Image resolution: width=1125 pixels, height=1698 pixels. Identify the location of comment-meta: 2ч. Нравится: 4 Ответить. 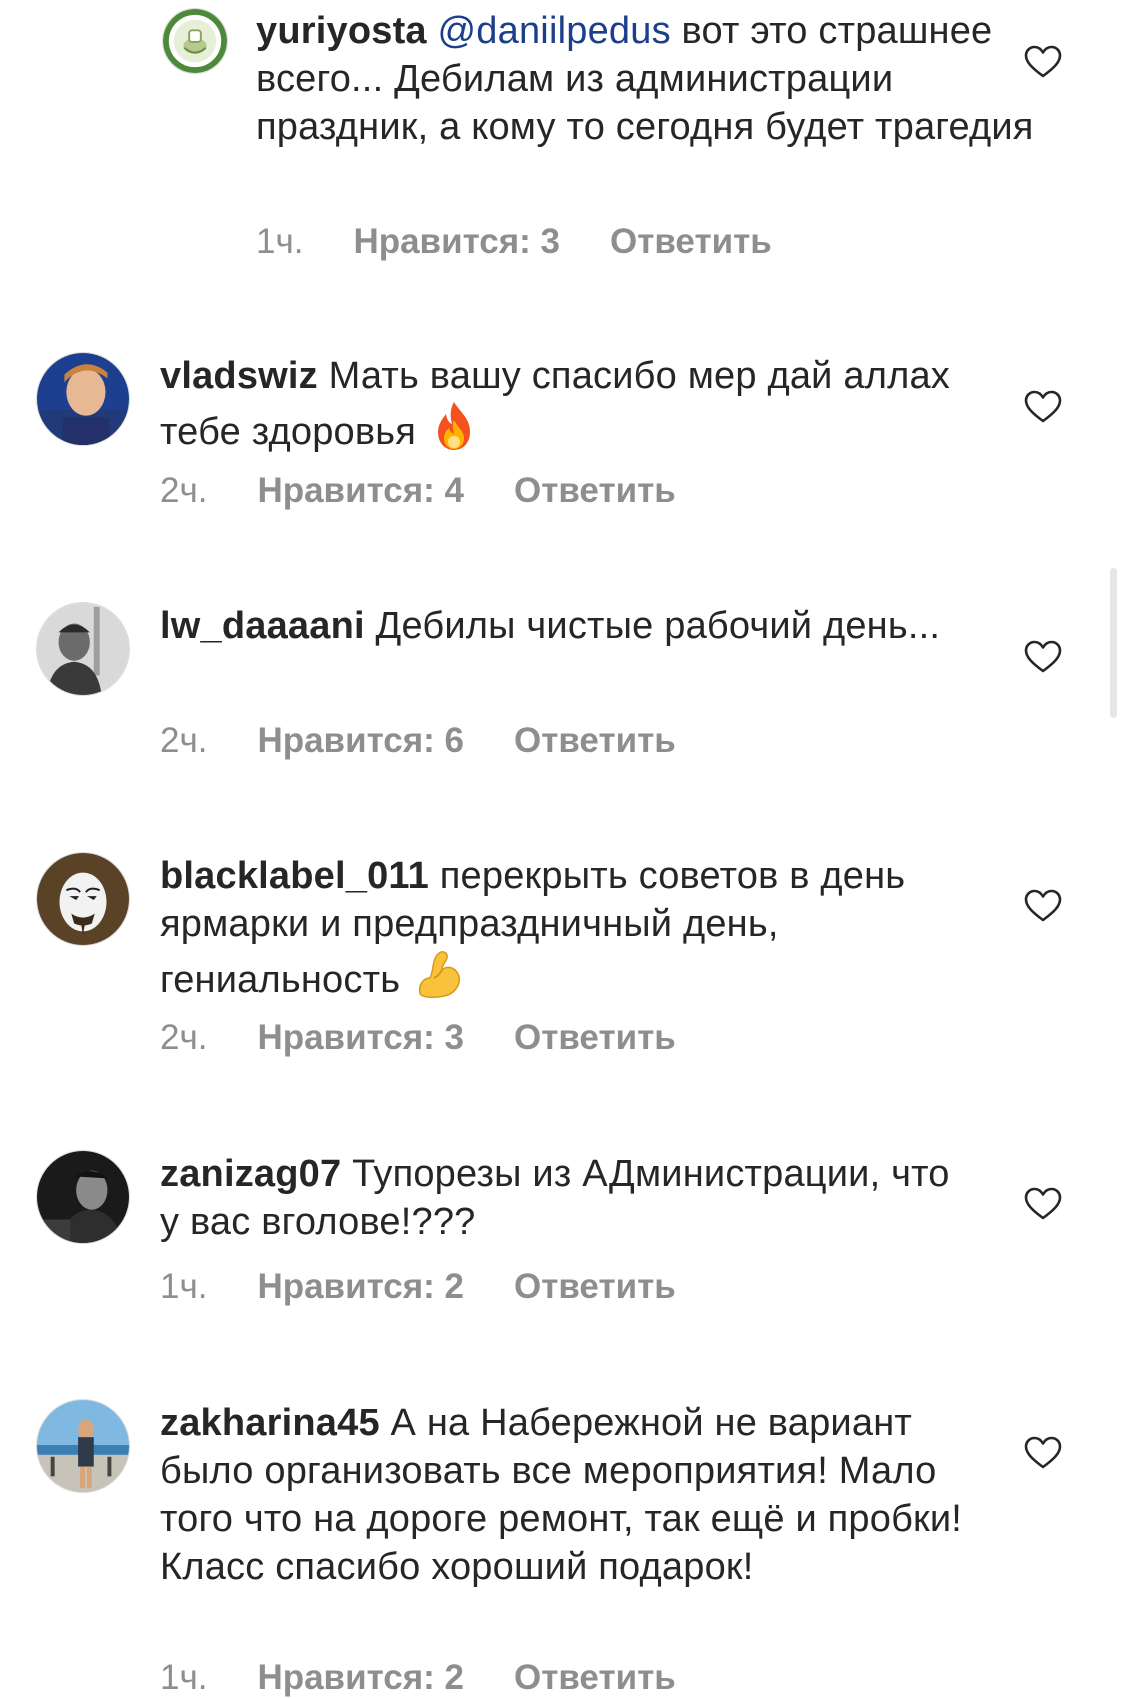
(418, 491).